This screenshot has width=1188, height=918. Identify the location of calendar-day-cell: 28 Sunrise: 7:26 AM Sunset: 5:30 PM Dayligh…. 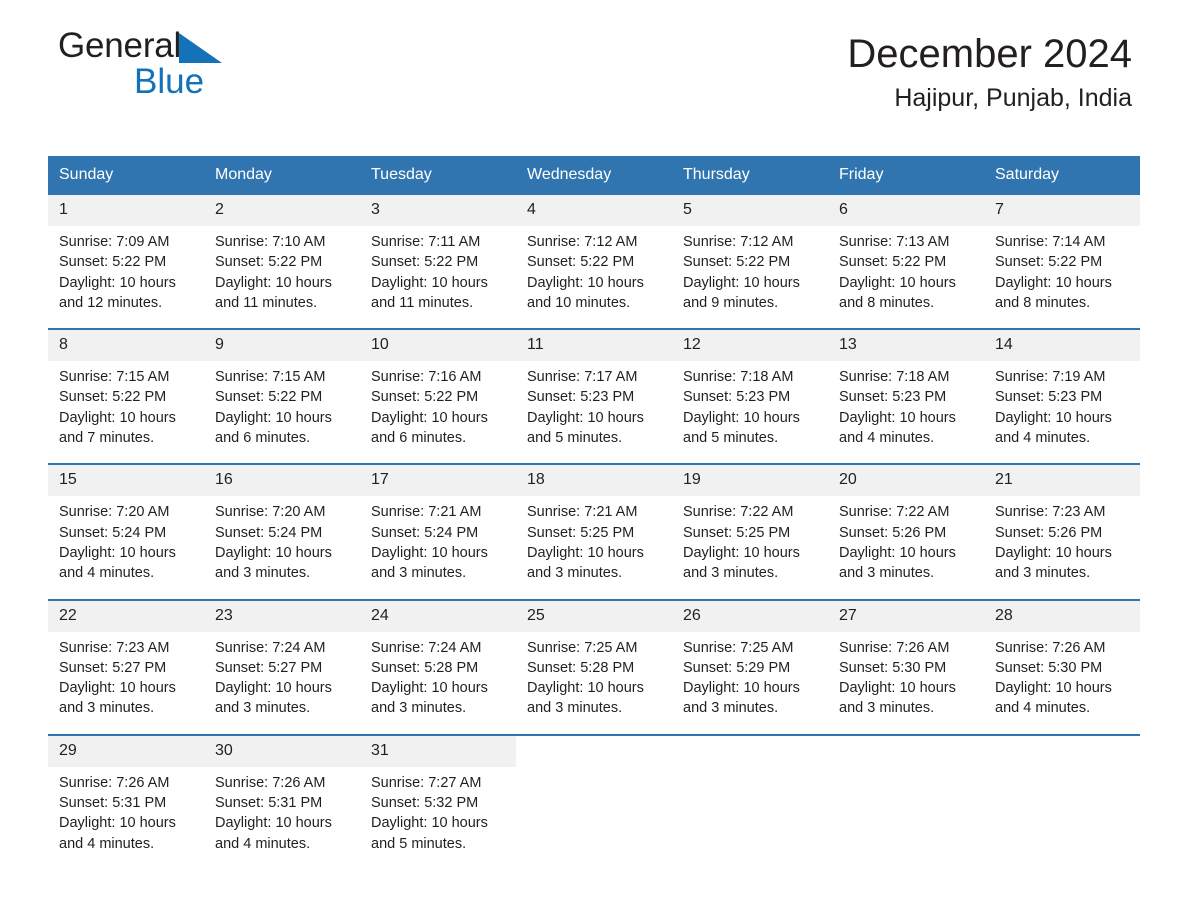
(1062, 661).